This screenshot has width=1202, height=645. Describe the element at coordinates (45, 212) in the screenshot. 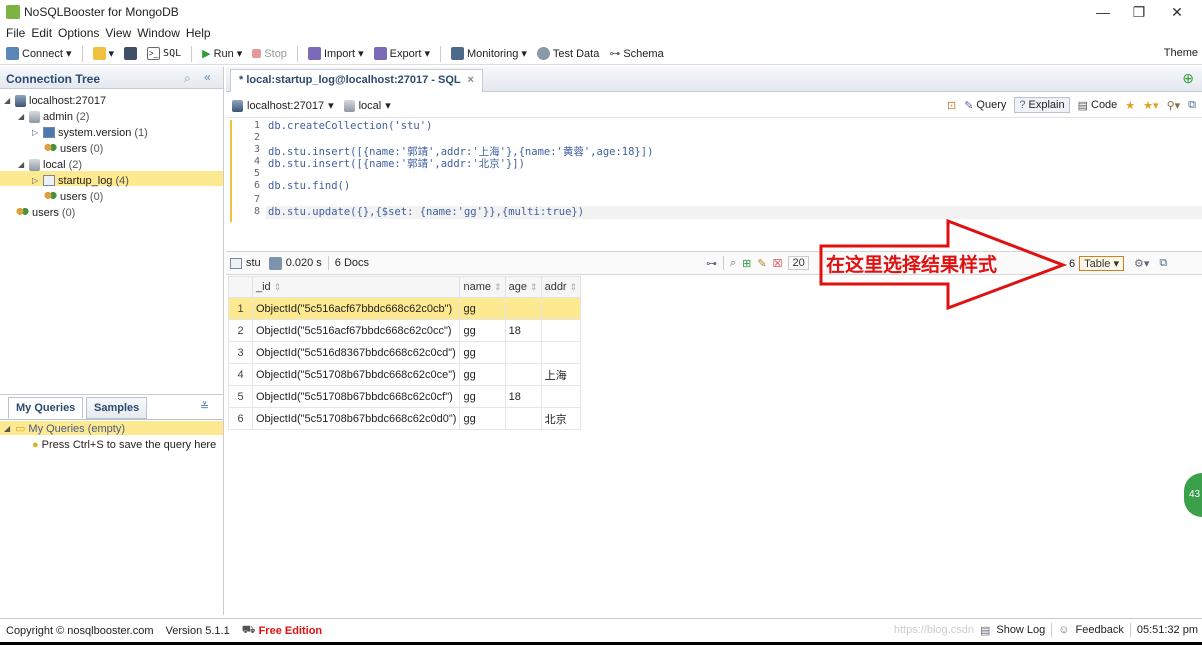

I see `tree-item-server-users: users (0)` at that location.